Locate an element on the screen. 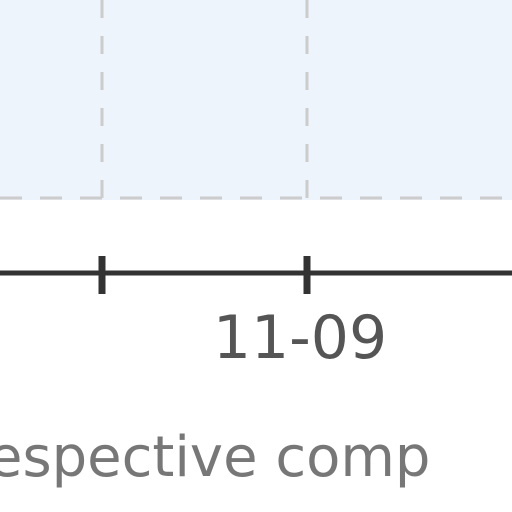  x-tick-label: 11-09 is located at coordinates (300, 338).